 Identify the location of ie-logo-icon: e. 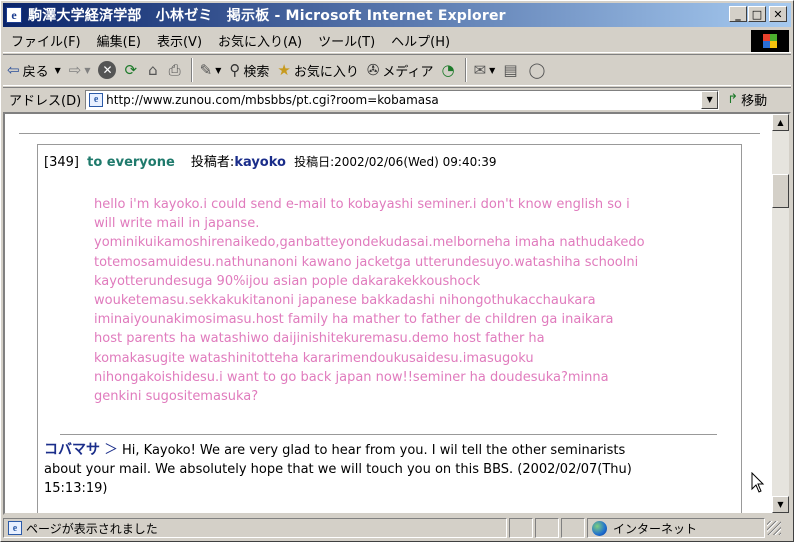
(14, 15).